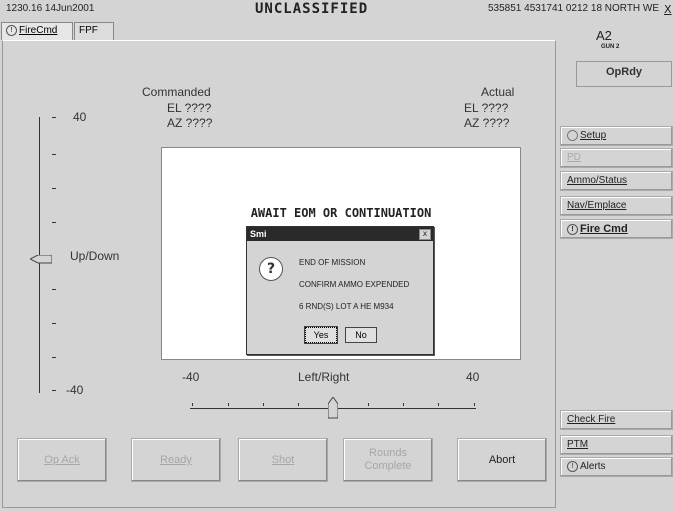 The width and height of the screenshot is (673, 512). I want to click on actual-title: Actual, so click(498, 92).